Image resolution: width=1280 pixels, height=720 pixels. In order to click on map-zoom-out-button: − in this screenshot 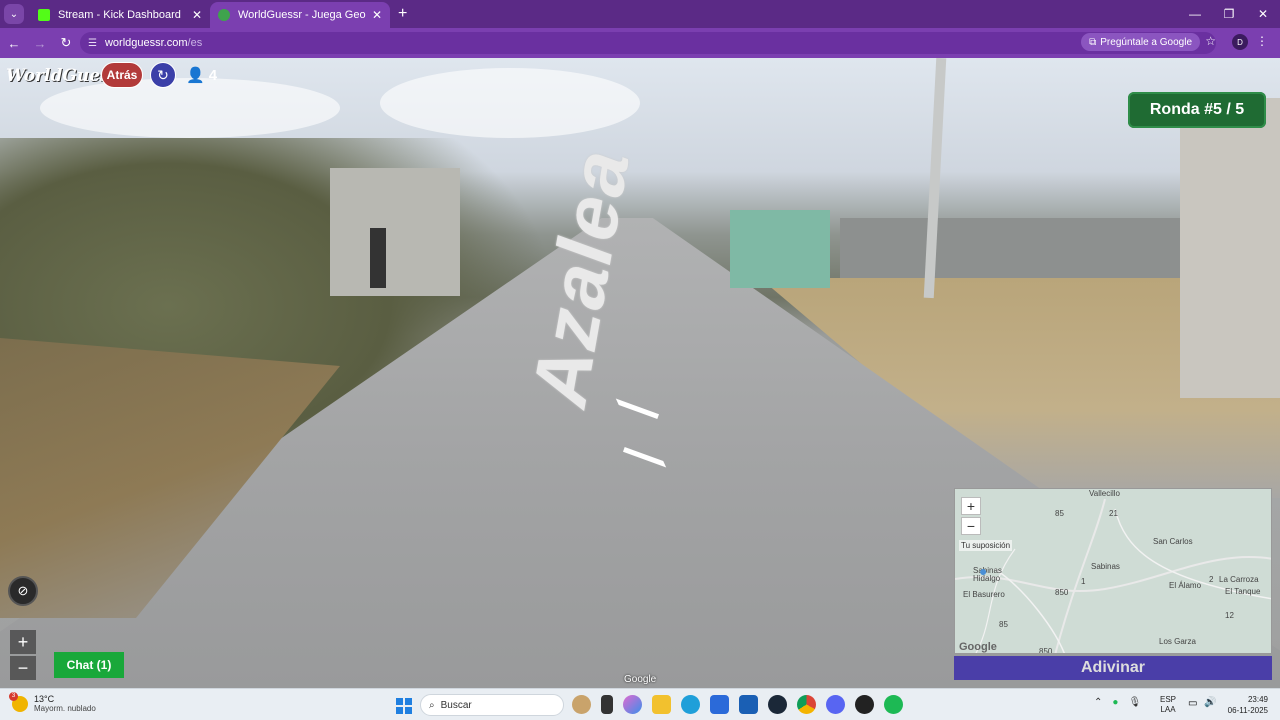, I will do `click(971, 526)`.